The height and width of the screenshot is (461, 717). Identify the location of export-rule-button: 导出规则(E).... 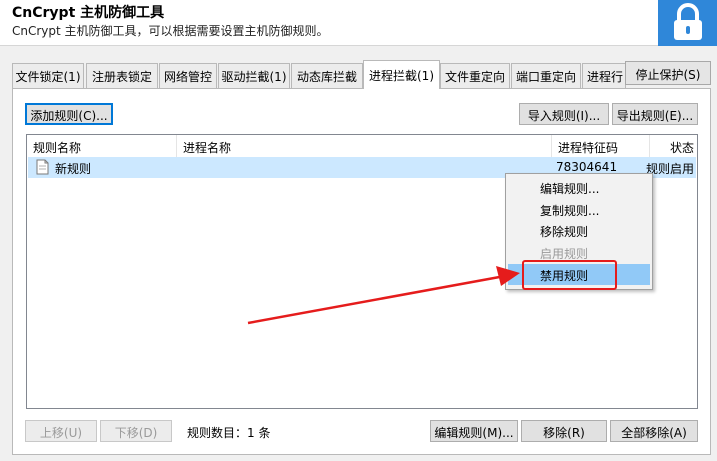
(655, 114).